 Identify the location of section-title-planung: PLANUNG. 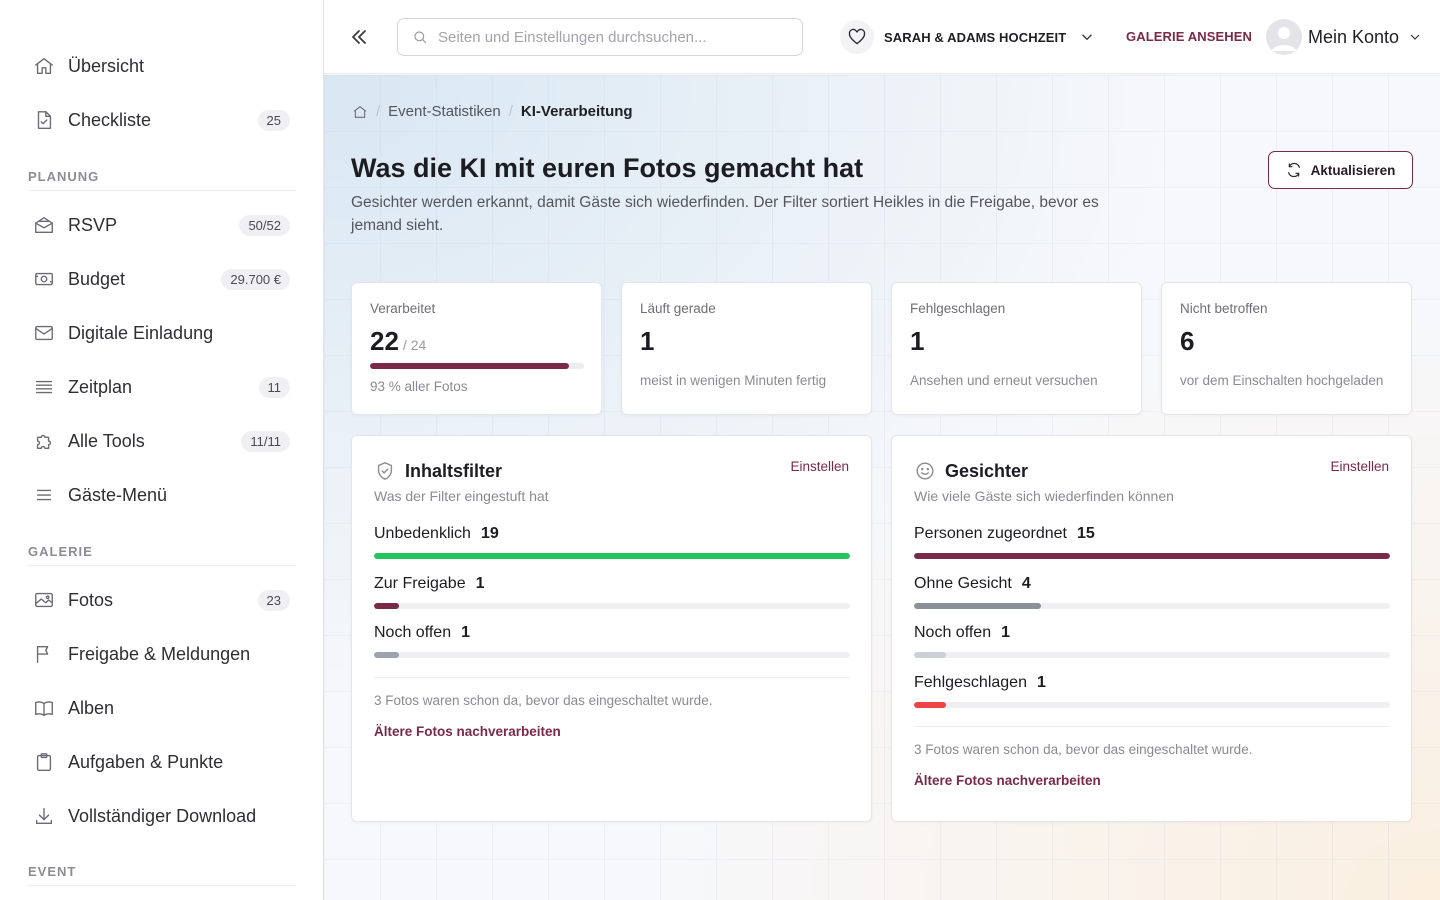
(64, 176).